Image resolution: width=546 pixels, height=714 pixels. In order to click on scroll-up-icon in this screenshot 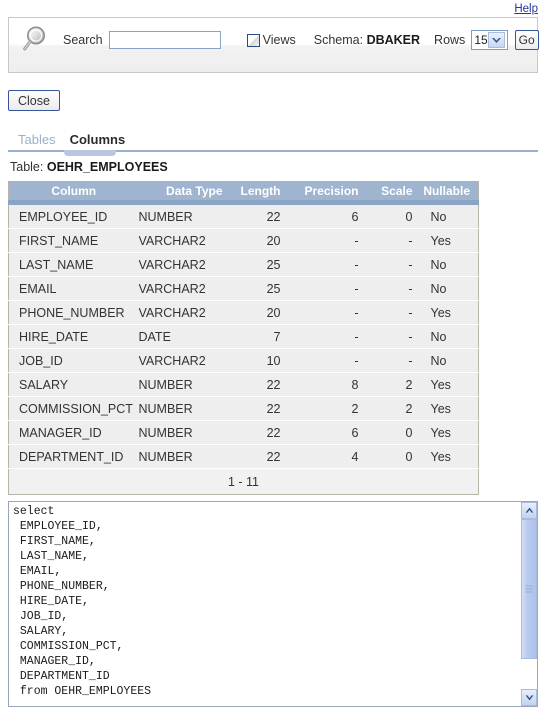, I will do `click(529, 510)`.